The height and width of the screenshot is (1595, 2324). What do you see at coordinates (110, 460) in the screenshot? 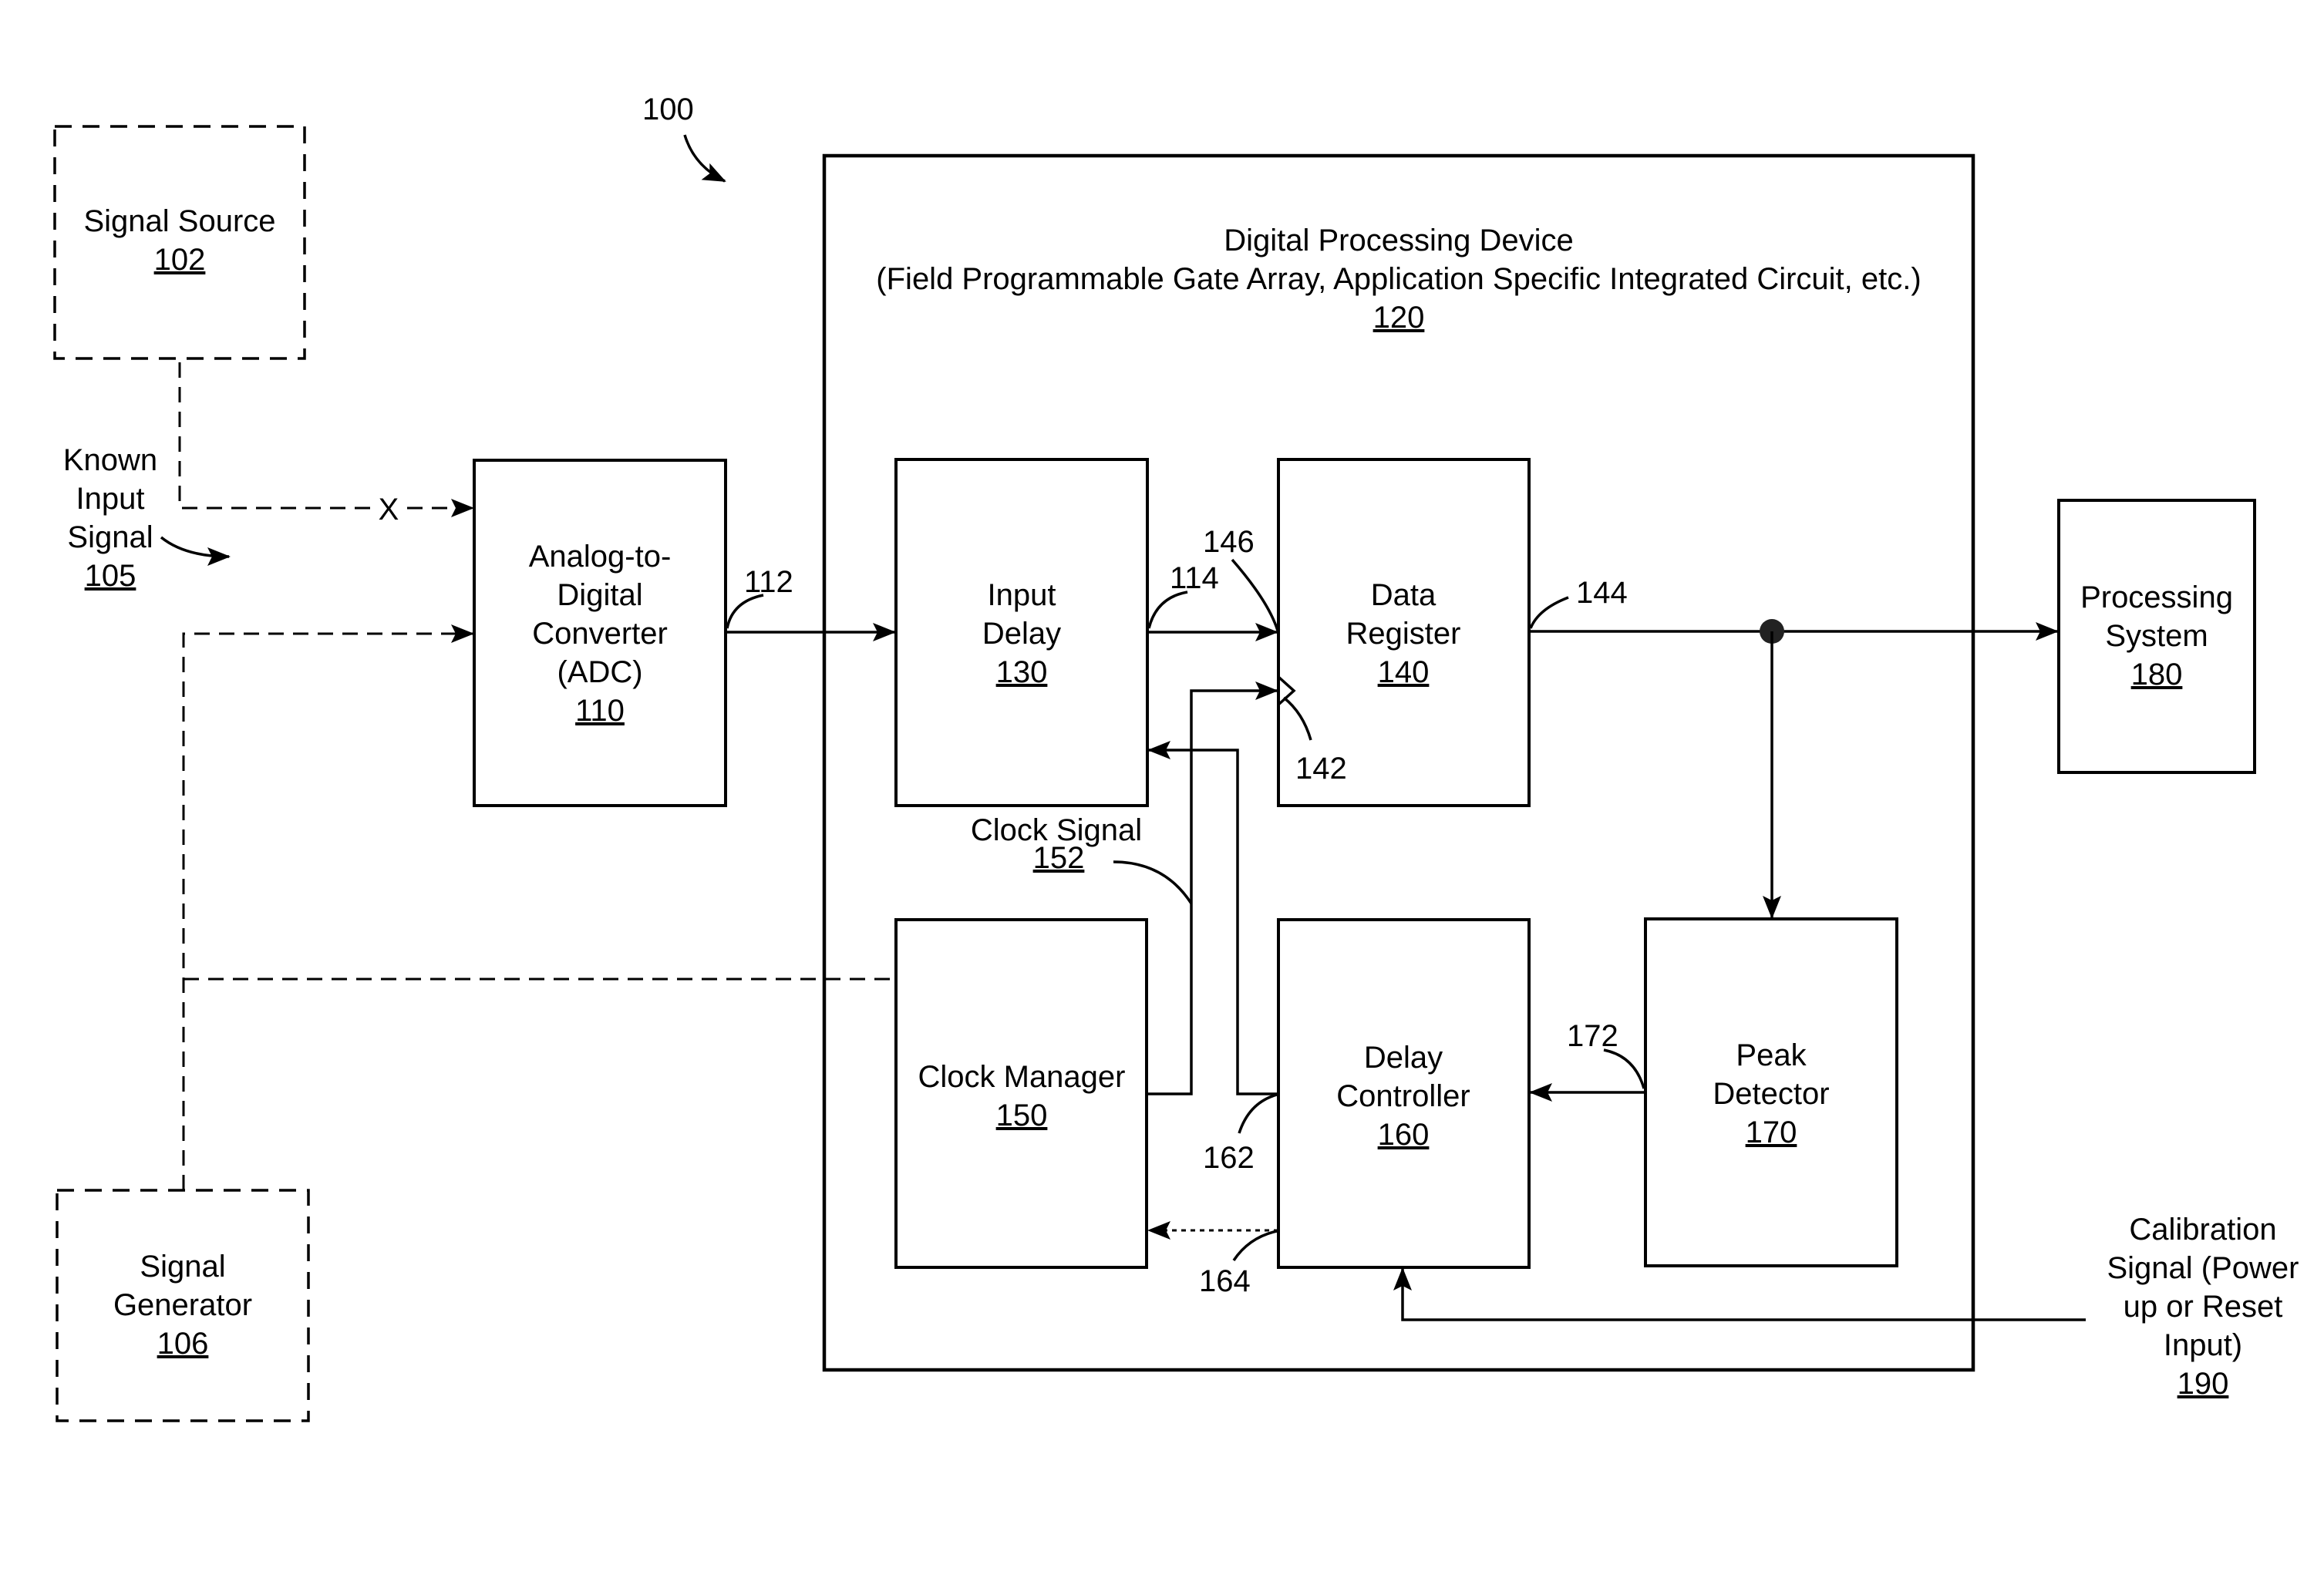
I see `known-input-line-1: Known` at bounding box center [110, 460].